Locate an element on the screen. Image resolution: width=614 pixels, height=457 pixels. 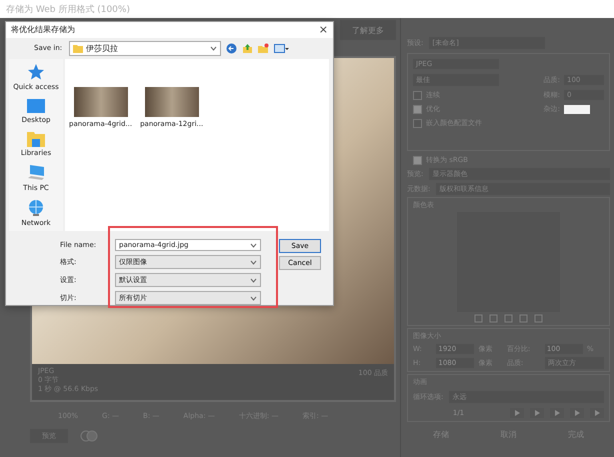
desktop-icon is located at coordinates (36, 106).